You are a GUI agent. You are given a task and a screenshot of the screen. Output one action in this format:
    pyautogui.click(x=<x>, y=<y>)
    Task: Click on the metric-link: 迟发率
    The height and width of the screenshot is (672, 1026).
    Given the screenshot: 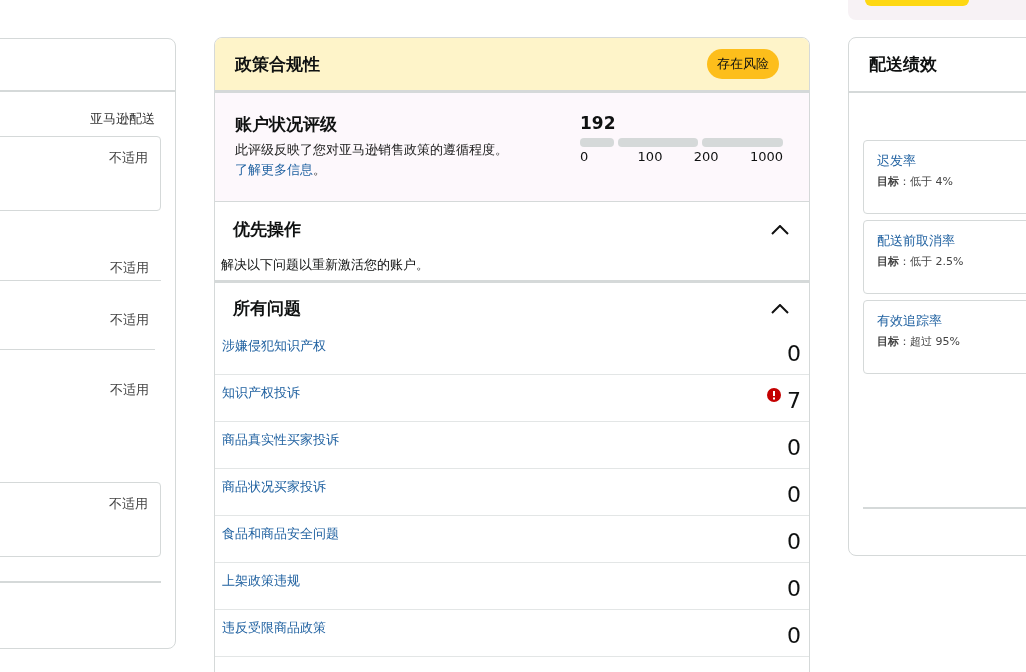 What is the action you would take?
    pyautogui.click(x=951, y=161)
    